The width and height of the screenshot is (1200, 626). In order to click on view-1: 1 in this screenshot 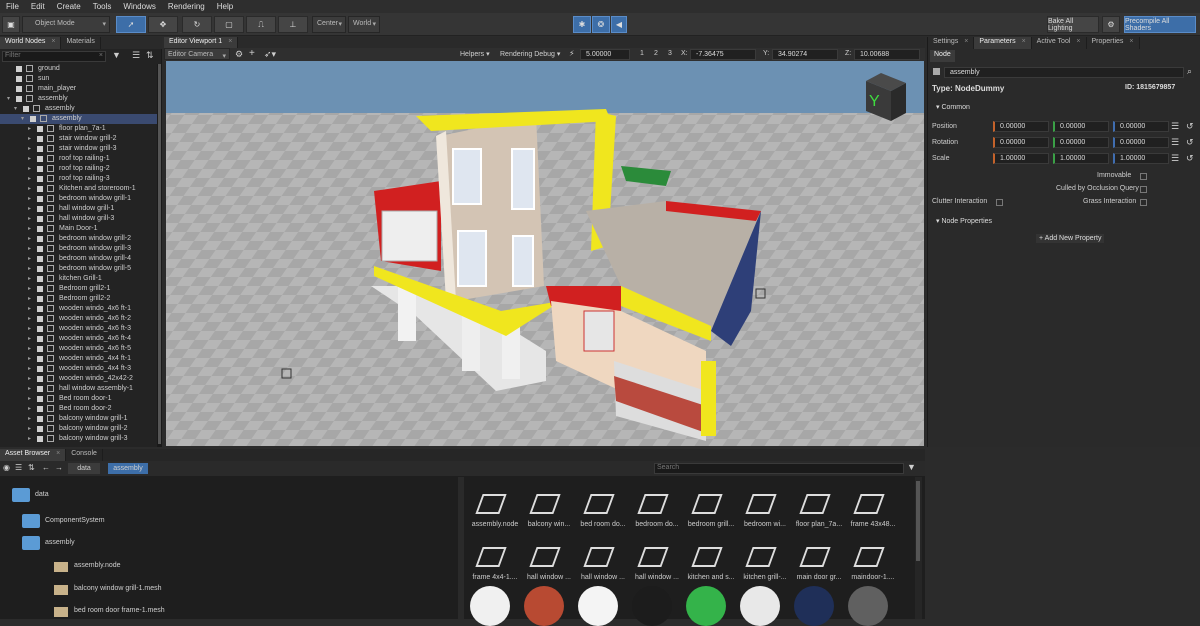, I will do `click(642, 53)`.